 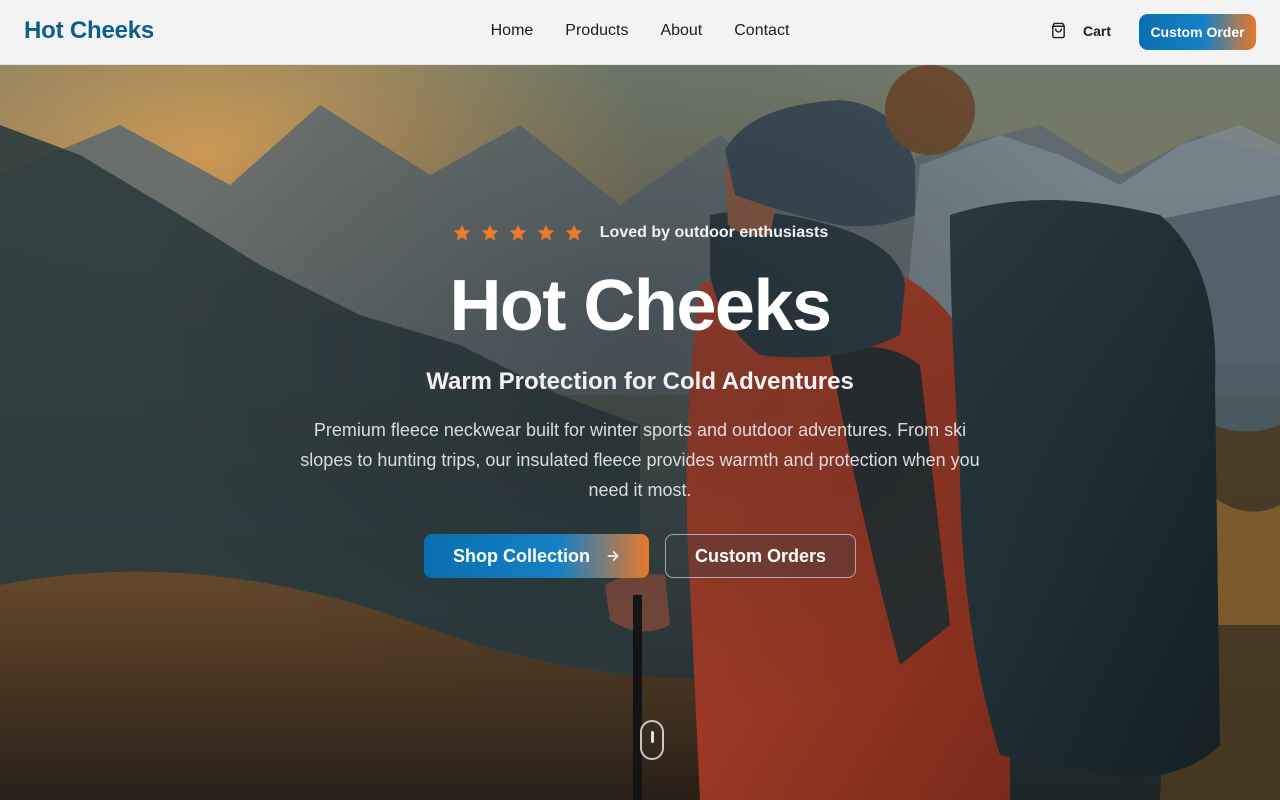 I want to click on cart-link: Cart, so click(x=1080, y=30).